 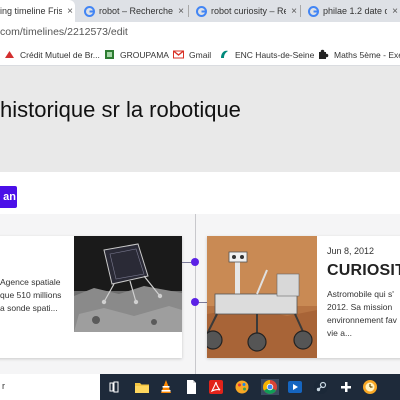 I want to click on timeline-axis, so click(x=195, y=294).